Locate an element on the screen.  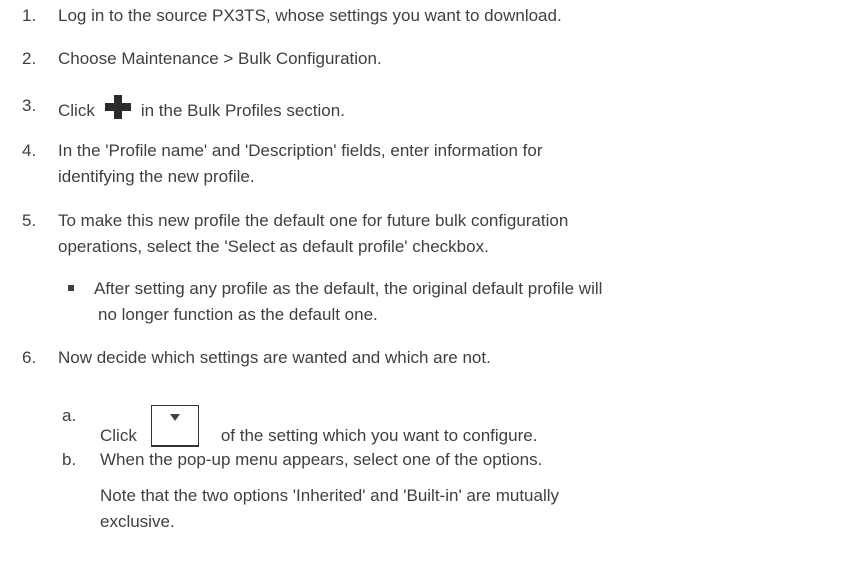
step-number: 1. is located at coordinates (29, 15).